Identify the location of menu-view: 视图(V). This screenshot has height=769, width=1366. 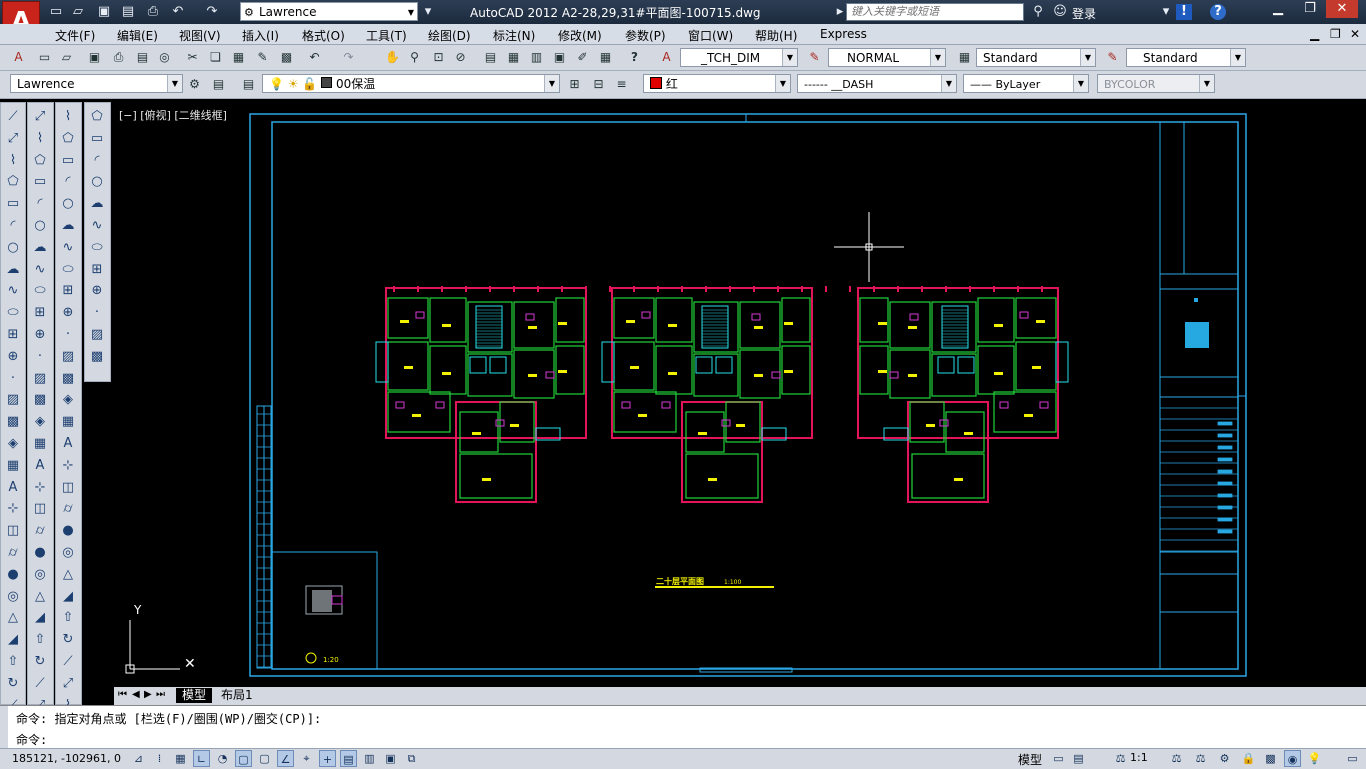
(200, 35).